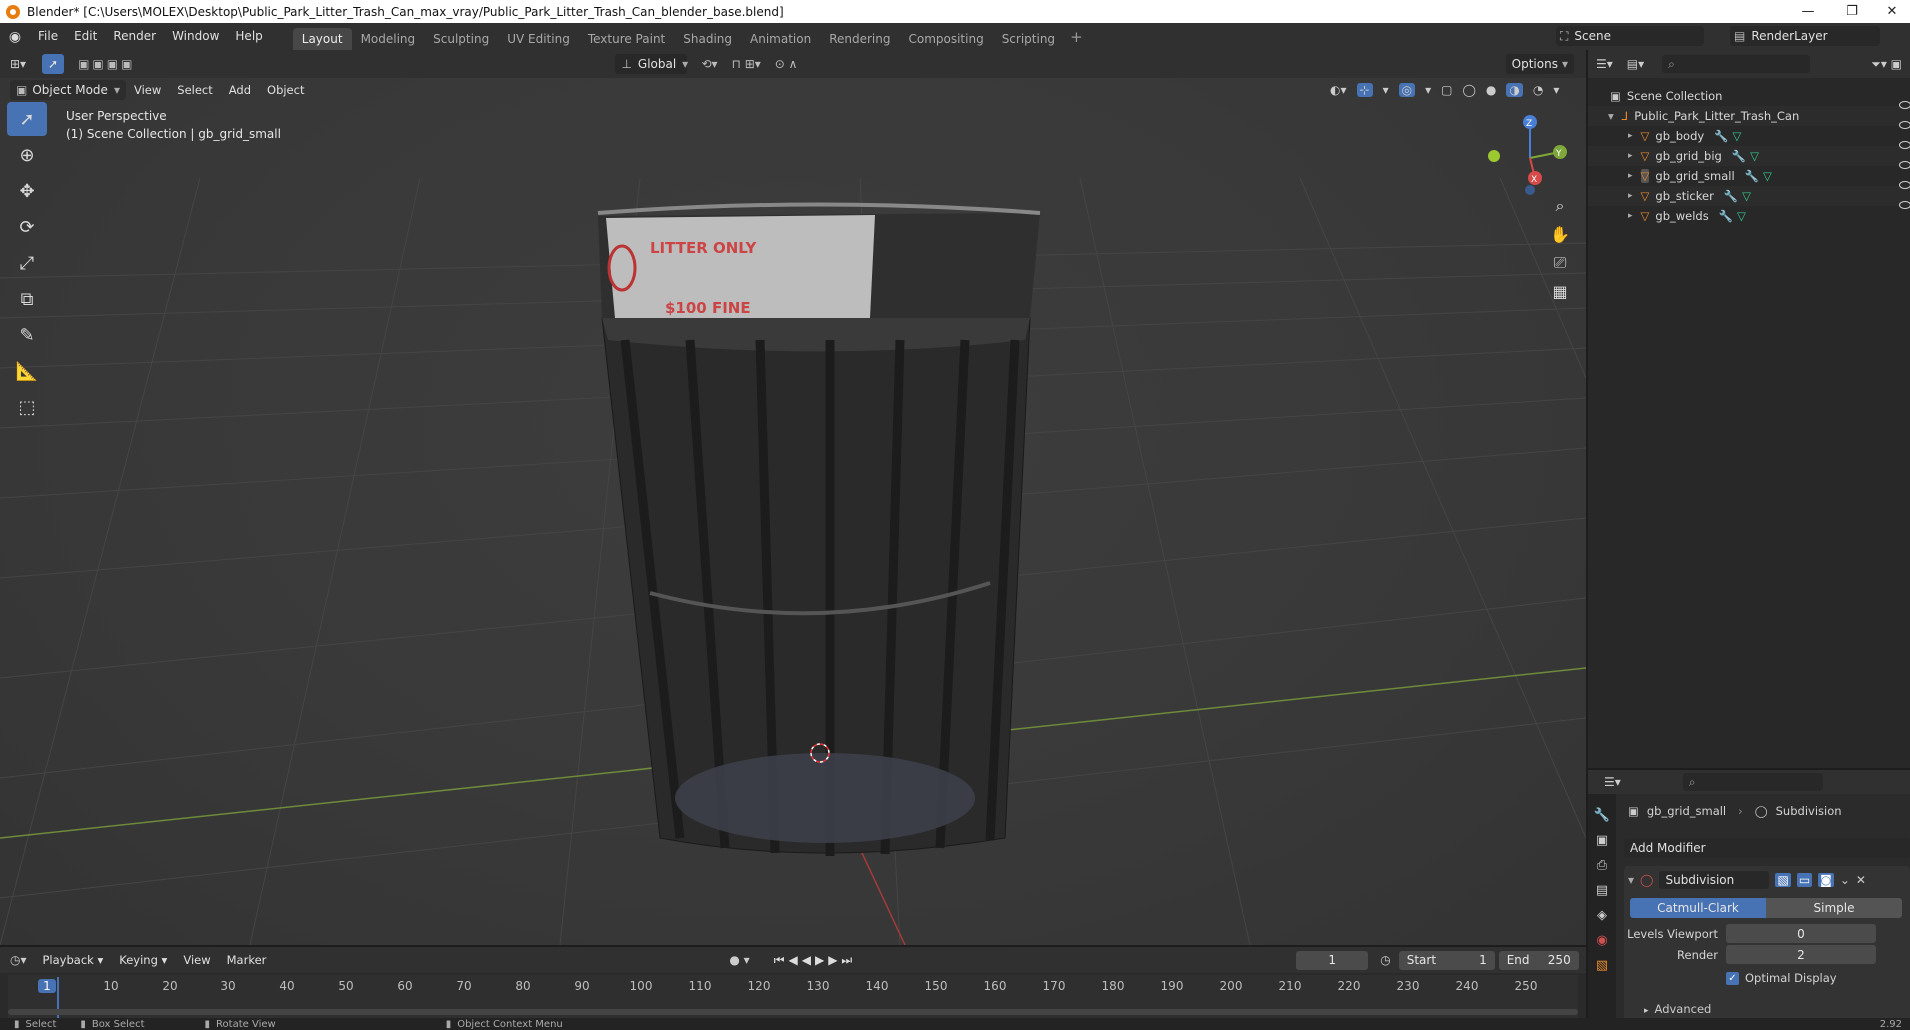 The width and height of the screenshot is (1910, 1030). What do you see at coordinates (1635, 64) in the screenshot?
I see `display-mode-icon: ▤▾` at bounding box center [1635, 64].